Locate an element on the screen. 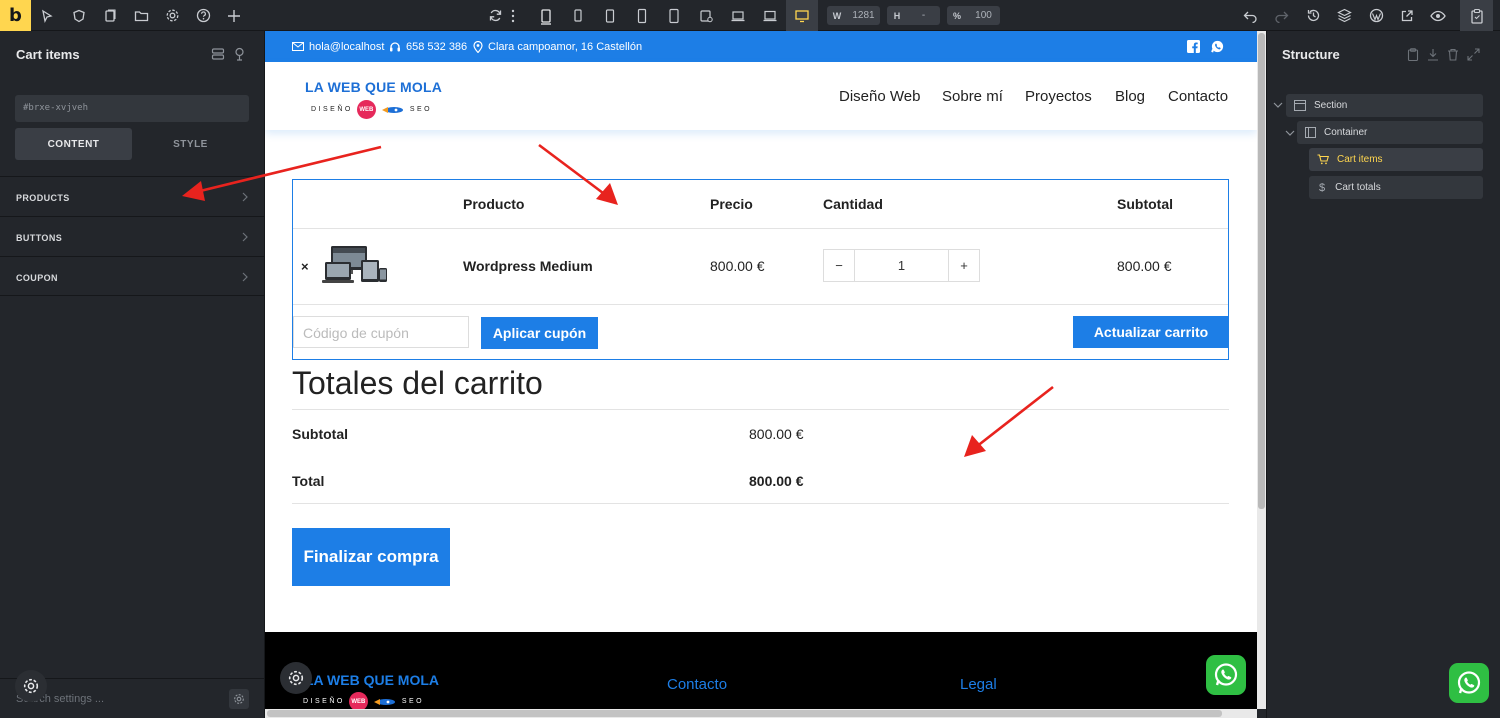  canvas-horizontal-scrollbar is located at coordinates (761, 713).